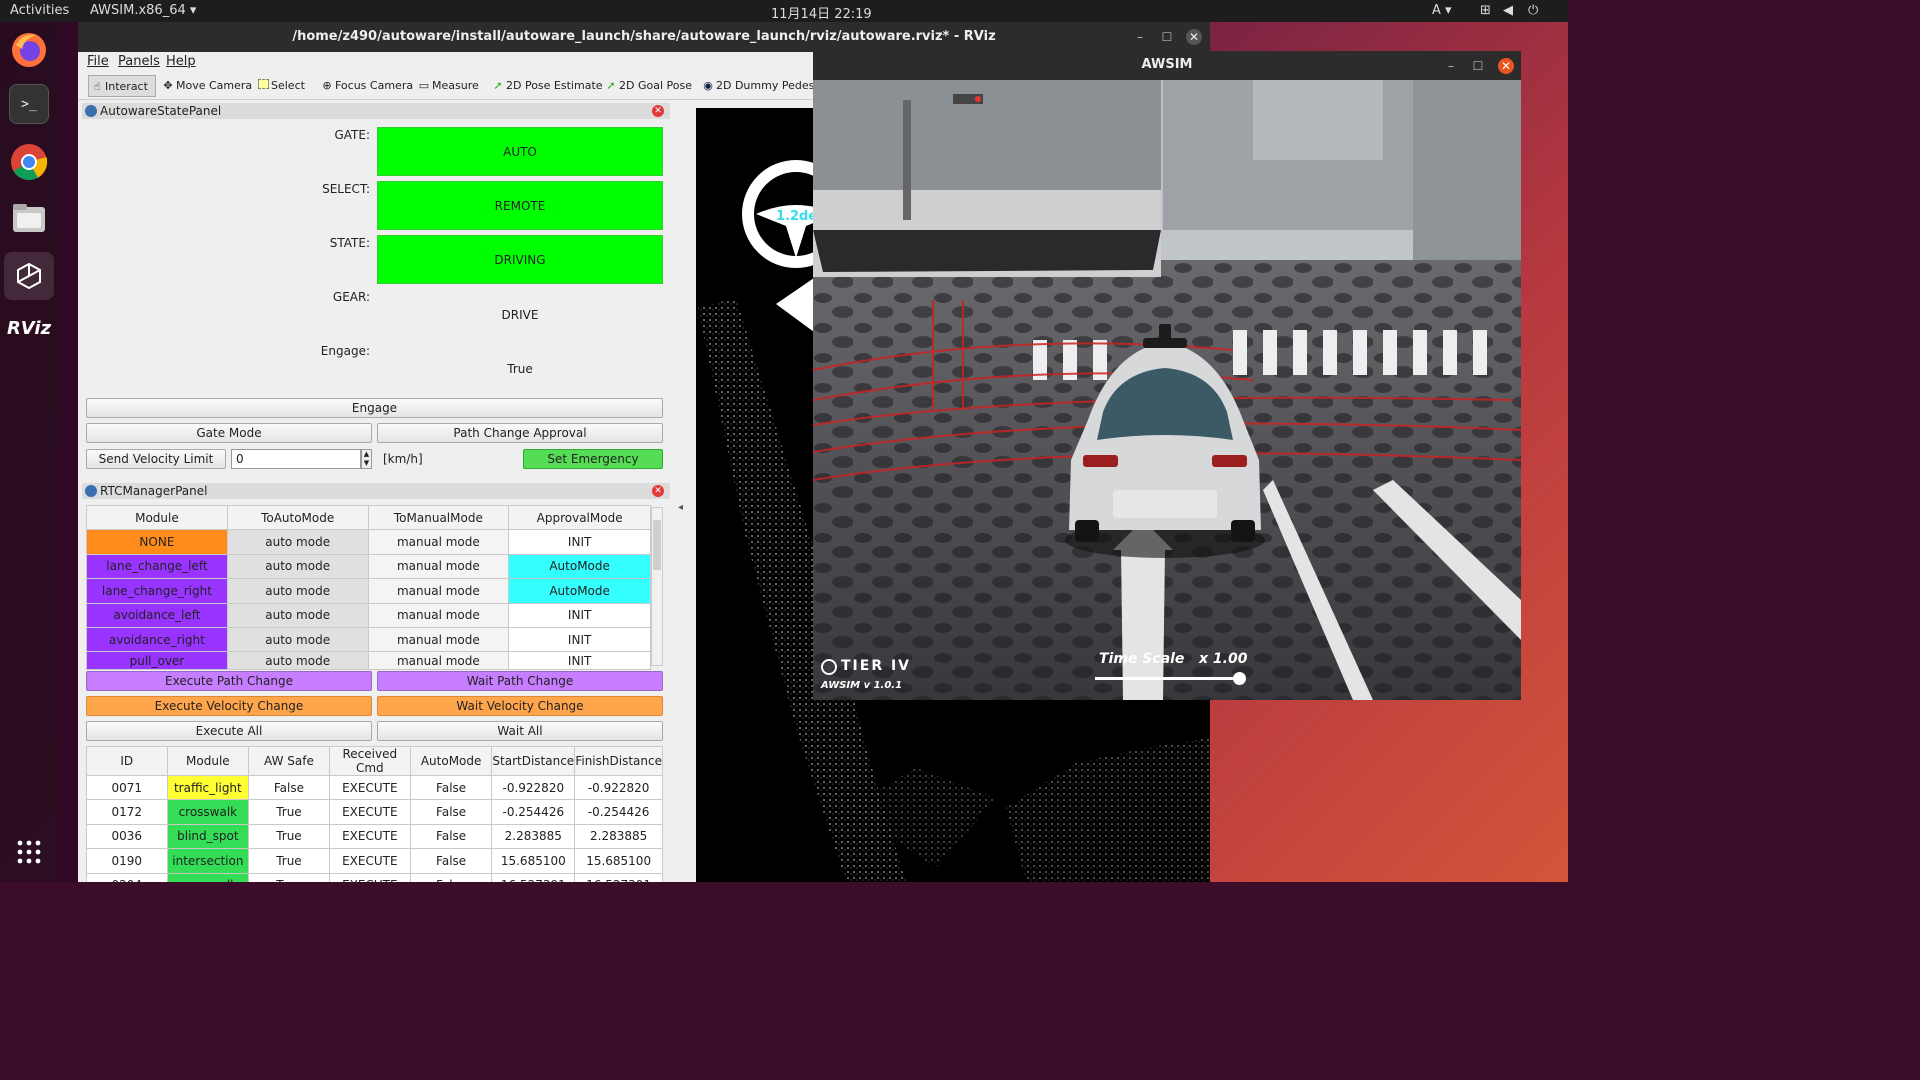 This screenshot has width=1920, height=1080. I want to click on approval-cell: AutoMode, so click(579, 566).